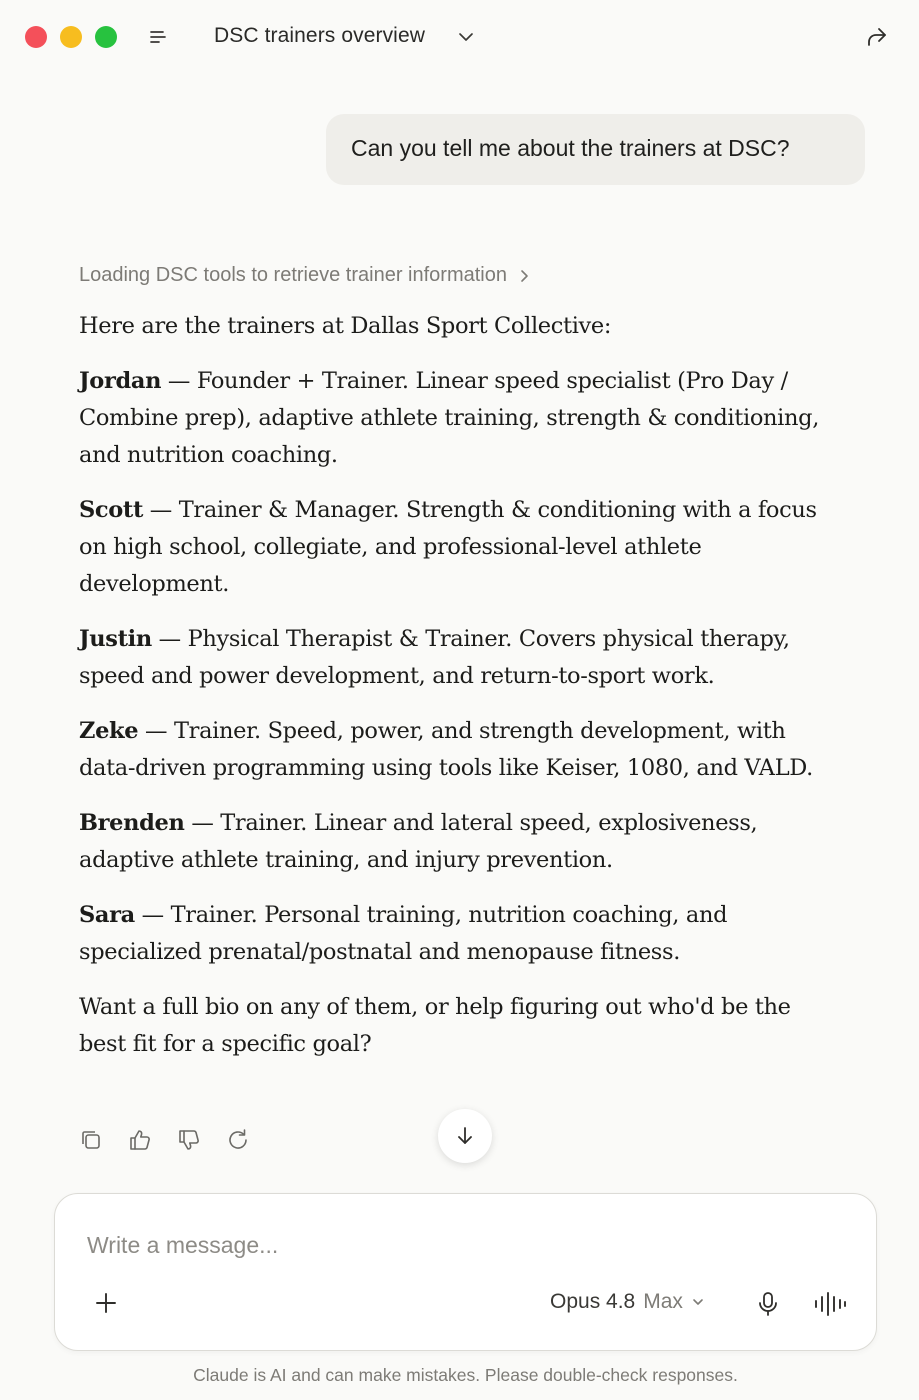  I want to click on plus-icon, so click(106, 1303).